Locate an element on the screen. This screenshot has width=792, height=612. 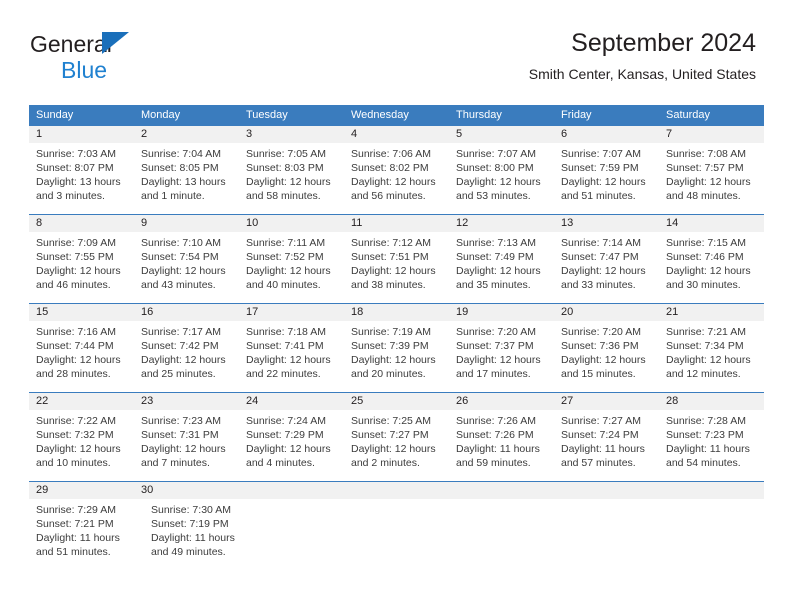
day-number: 7 is located at coordinates (711, 134).